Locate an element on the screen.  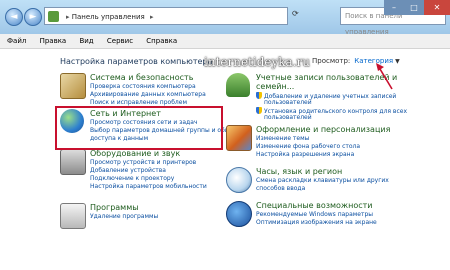
category-title: Система и безопасность is located at coordinates (141, 77).